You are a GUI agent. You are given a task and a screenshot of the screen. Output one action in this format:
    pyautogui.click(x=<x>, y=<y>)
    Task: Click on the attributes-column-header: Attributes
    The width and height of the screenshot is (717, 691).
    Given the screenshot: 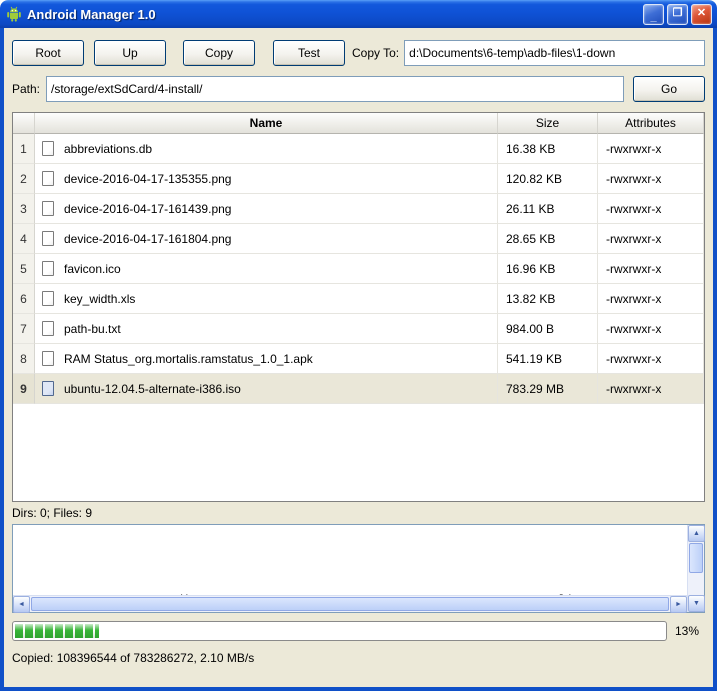 What is the action you would take?
    pyautogui.click(x=651, y=123)
    